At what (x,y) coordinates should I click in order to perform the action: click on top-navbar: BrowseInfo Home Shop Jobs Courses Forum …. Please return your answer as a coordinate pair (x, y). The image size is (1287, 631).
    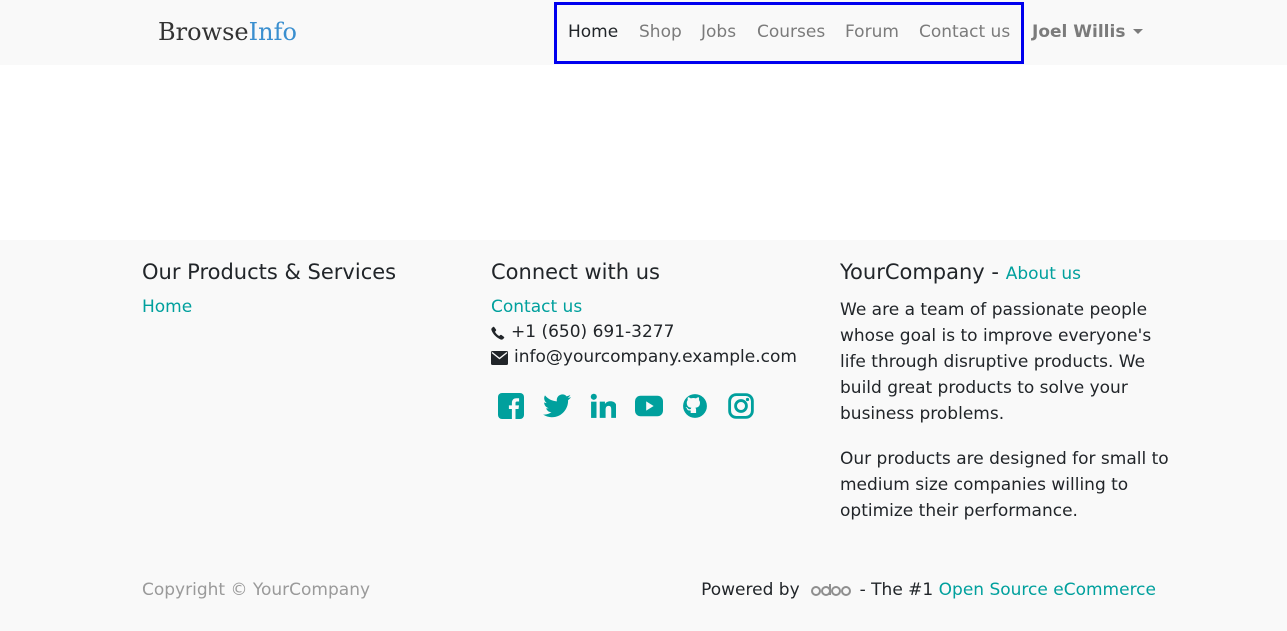
    Looking at the image, I should click on (643, 32).